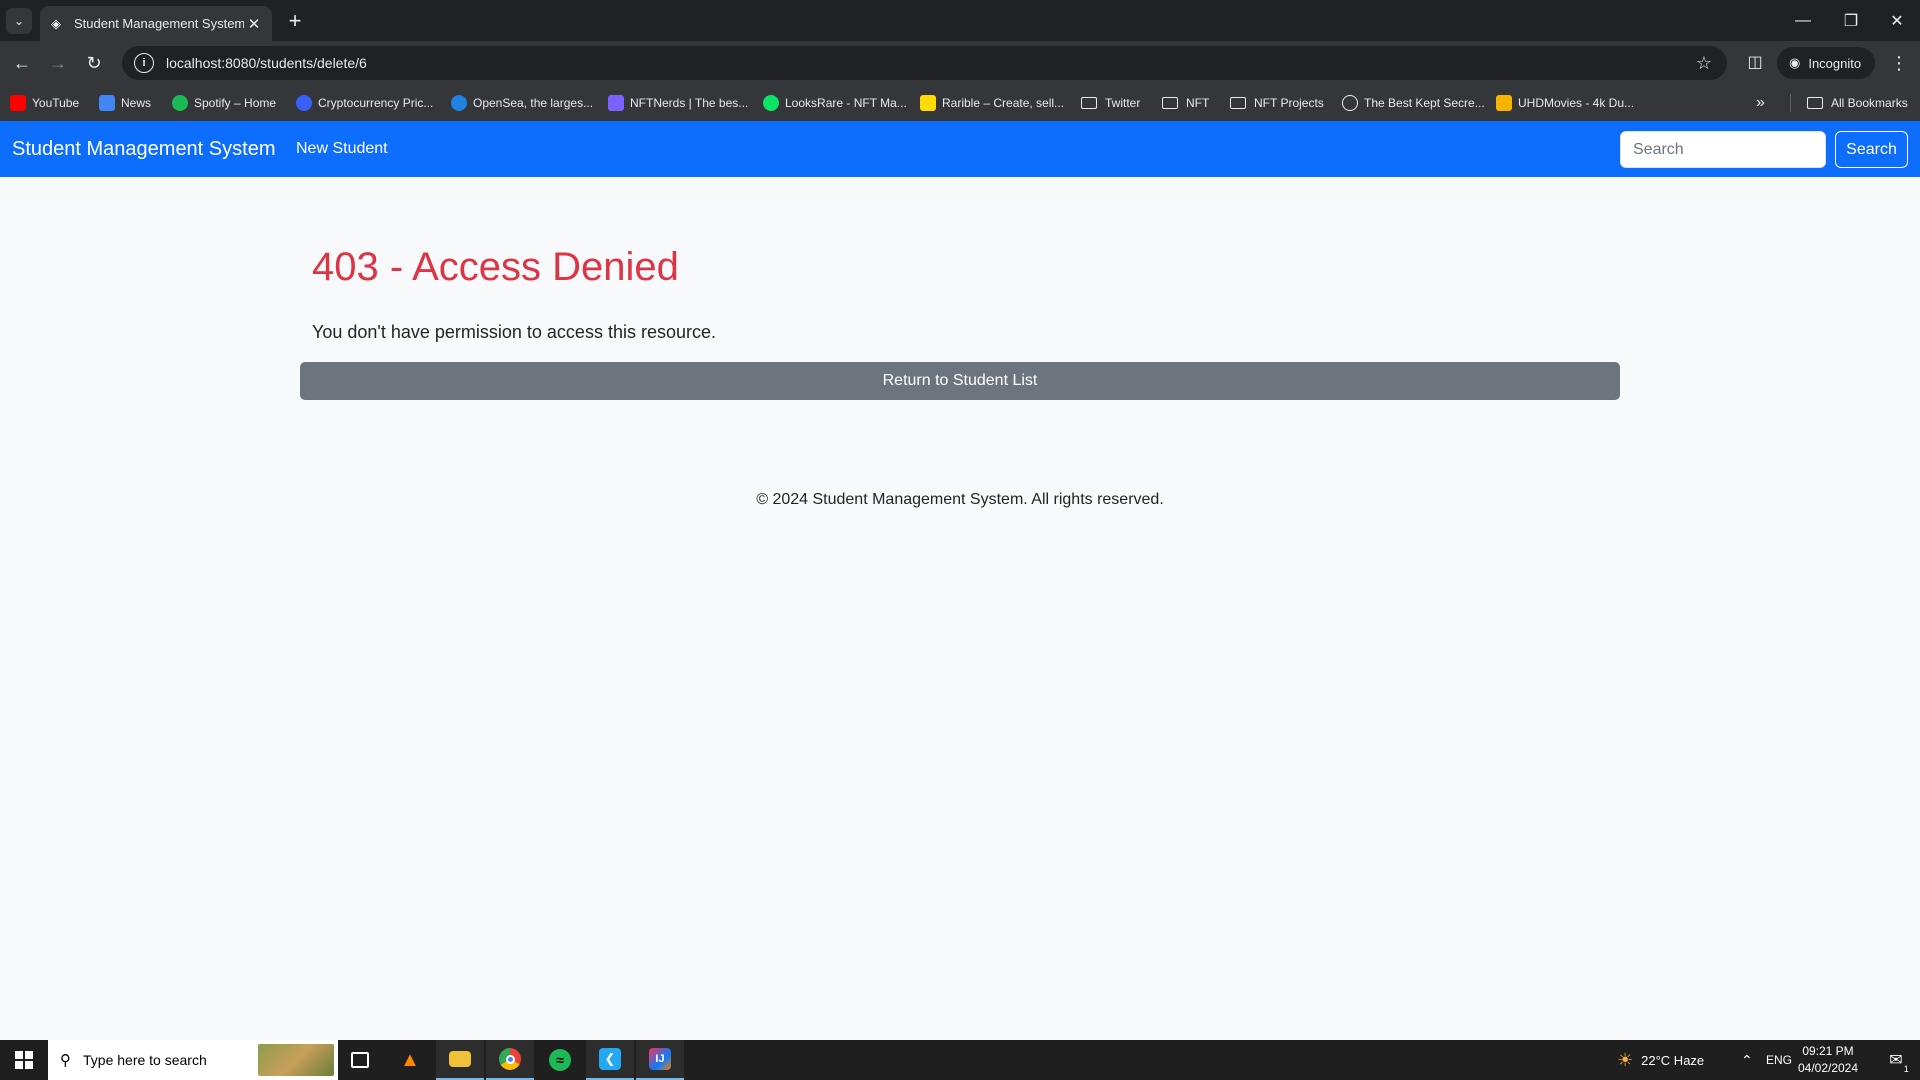  I want to click on intellij-logo-icon: IJ, so click(660, 1059).